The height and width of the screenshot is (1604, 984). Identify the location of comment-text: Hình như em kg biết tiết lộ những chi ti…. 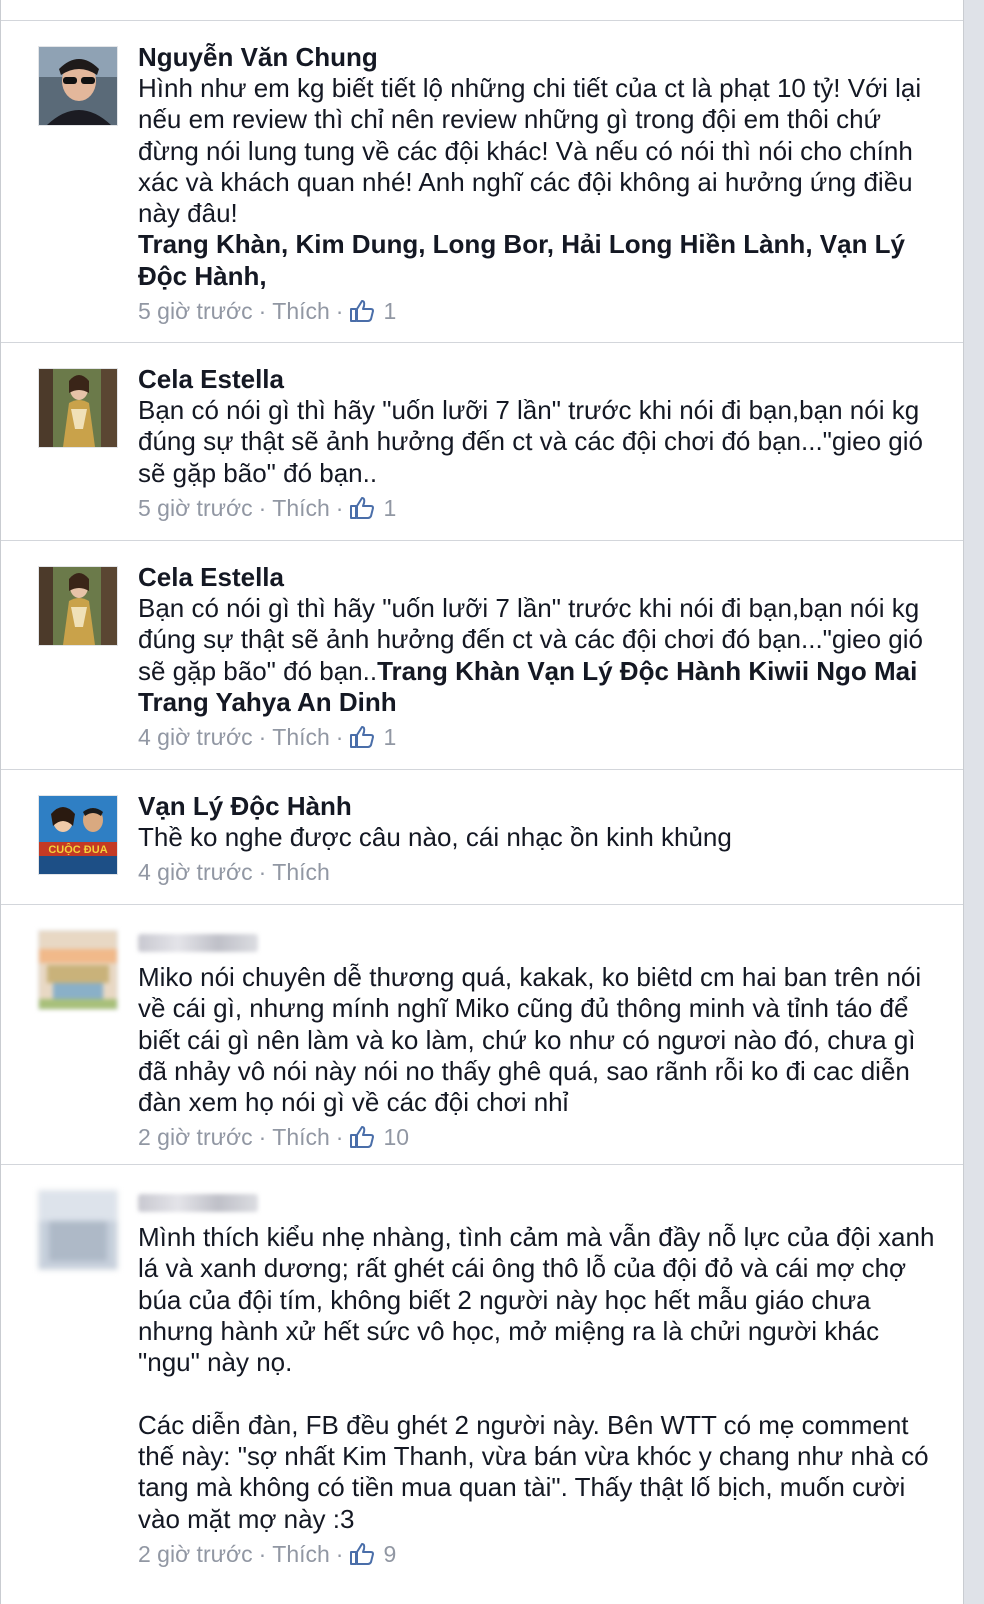
(538, 182).